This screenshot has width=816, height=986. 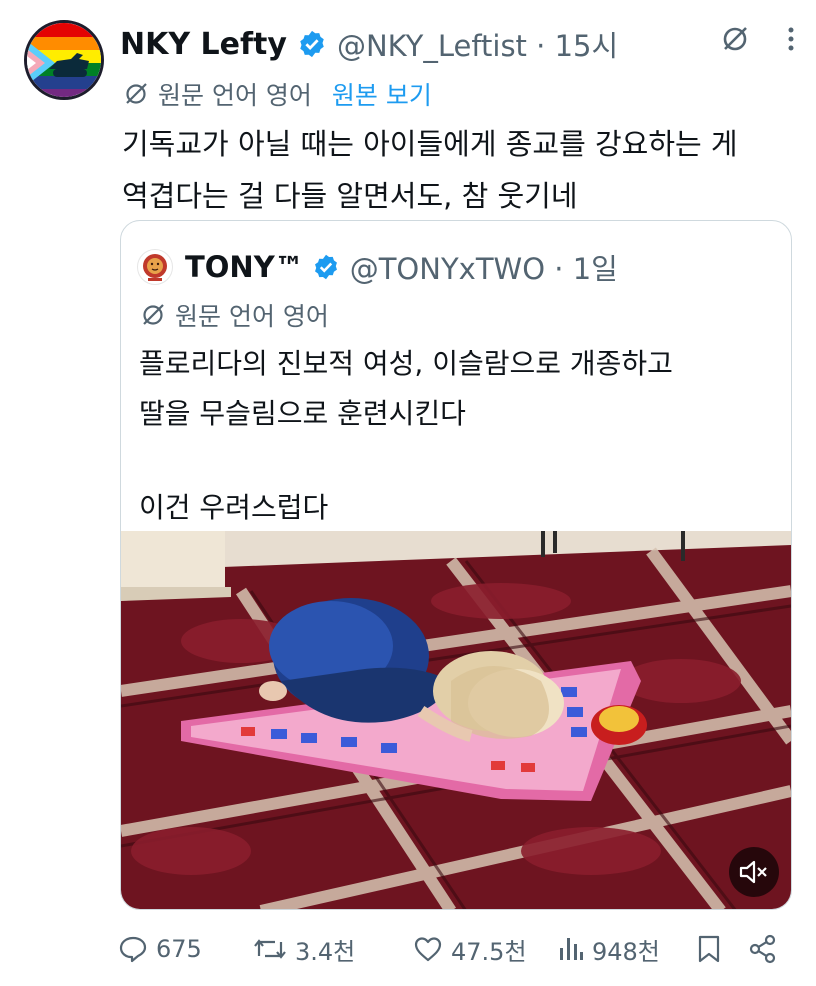 What do you see at coordinates (244, 267) in the screenshot?
I see `quoted-author-name: TONY™` at bounding box center [244, 267].